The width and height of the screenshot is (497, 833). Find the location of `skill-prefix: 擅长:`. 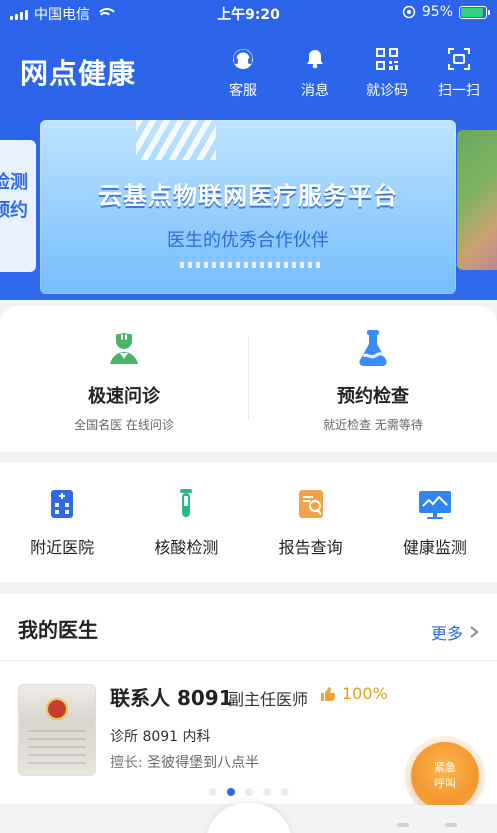

skill-prefix: 擅长: is located at coordinates (126, 763).